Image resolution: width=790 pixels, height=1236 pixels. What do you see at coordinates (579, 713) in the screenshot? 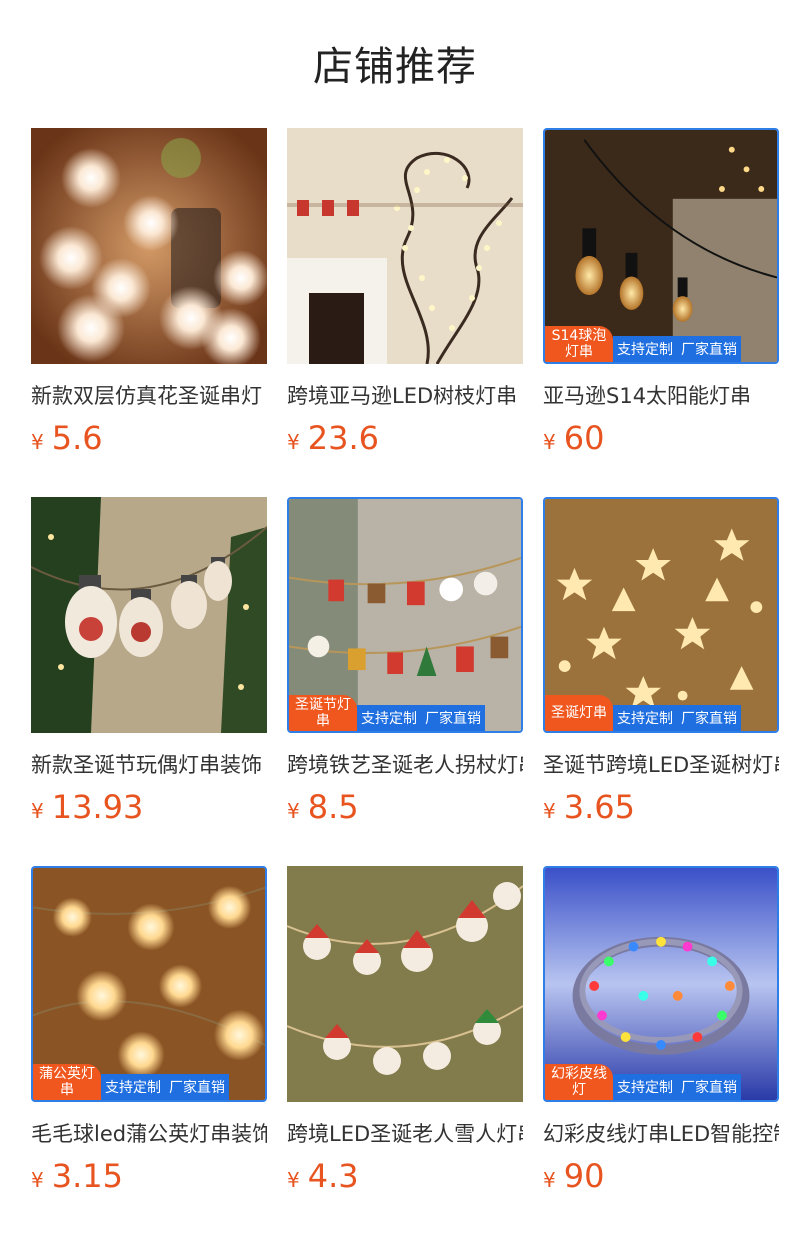
I see `category-badge: 圣诞灯串` at bounding box center [579, 713].